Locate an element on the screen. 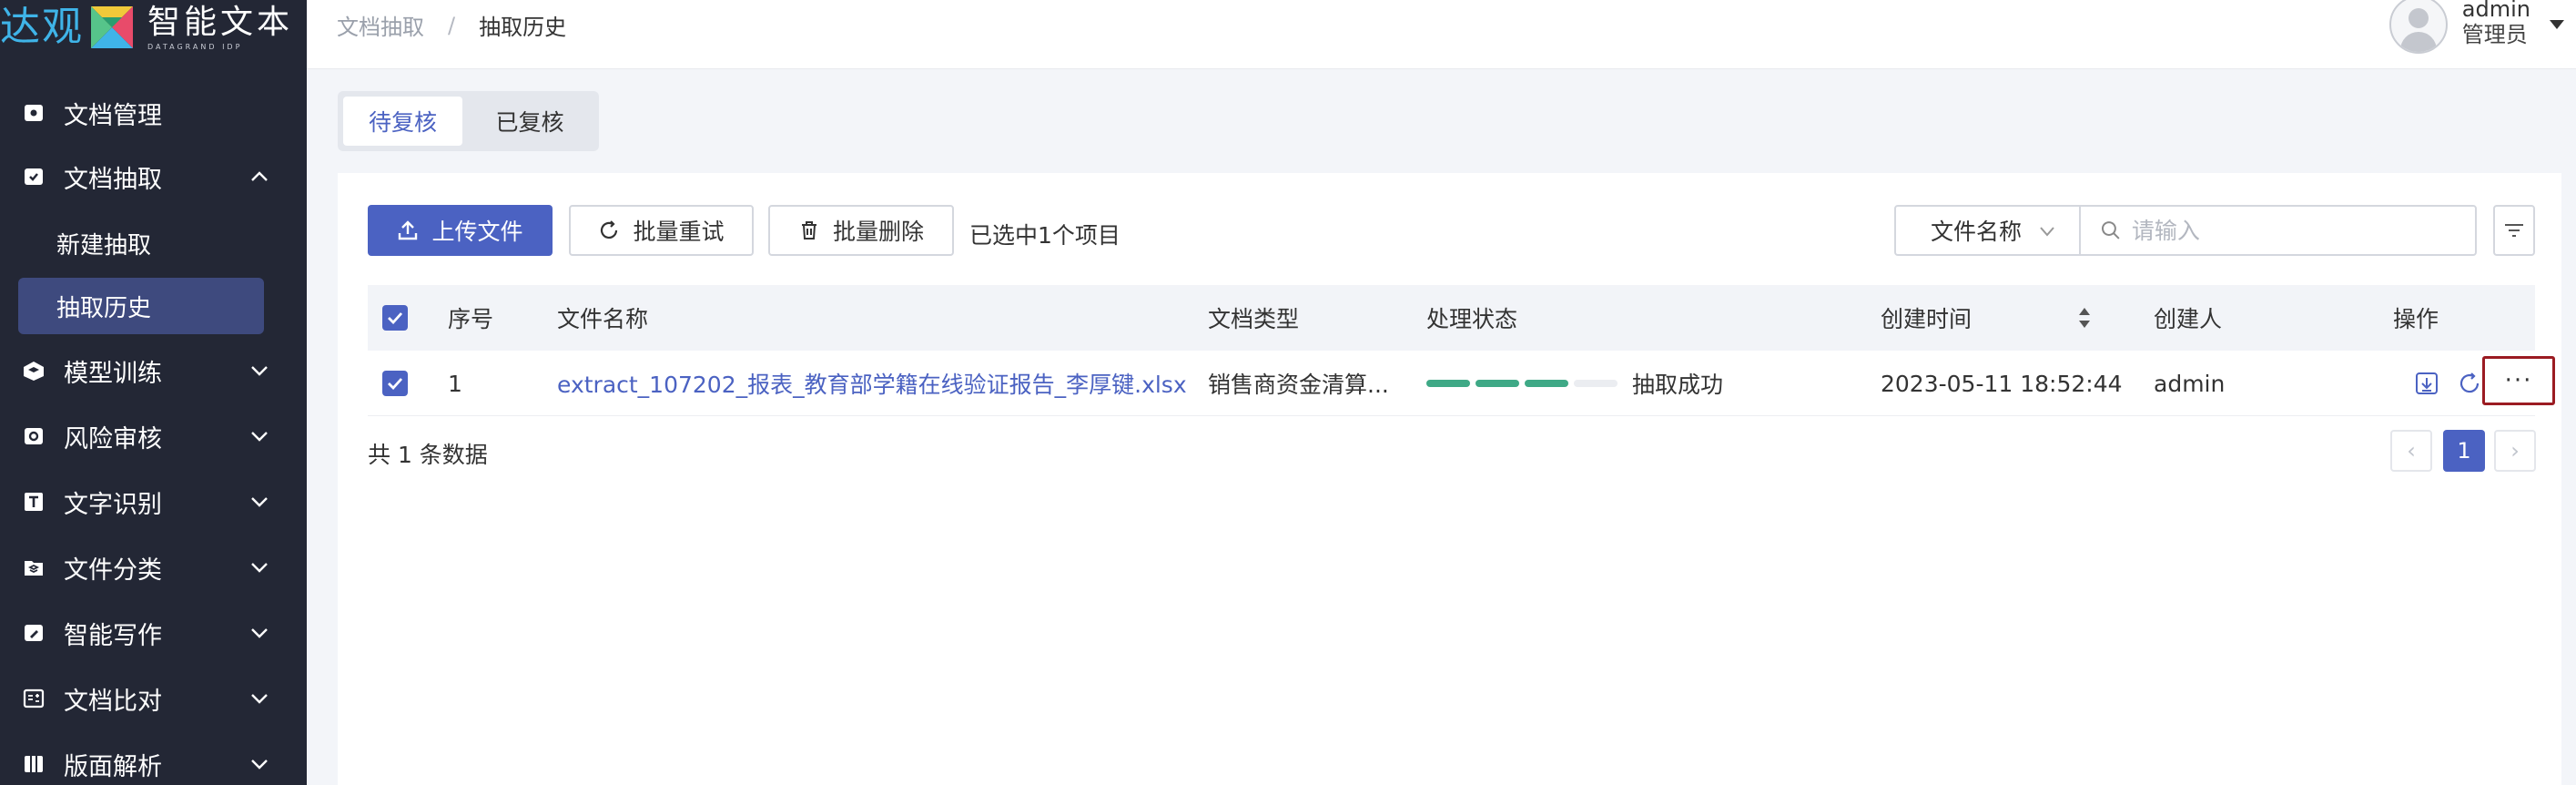 This screenshot has height=785, width=2576. column-header-actions: 操作 is located at coordinates (2416, 319).